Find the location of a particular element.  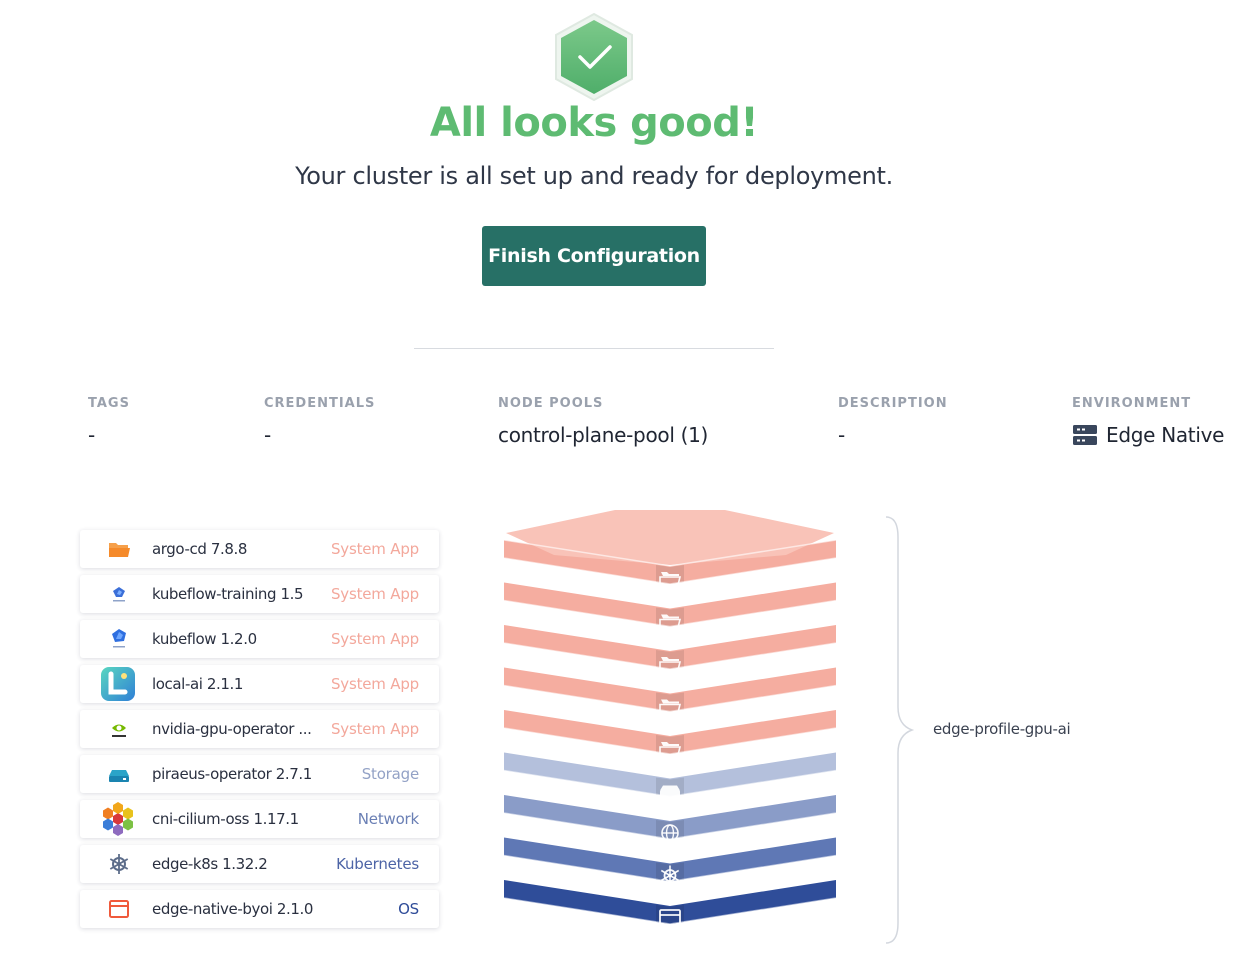

nvidia-icon is located at coordinates (119, 729).